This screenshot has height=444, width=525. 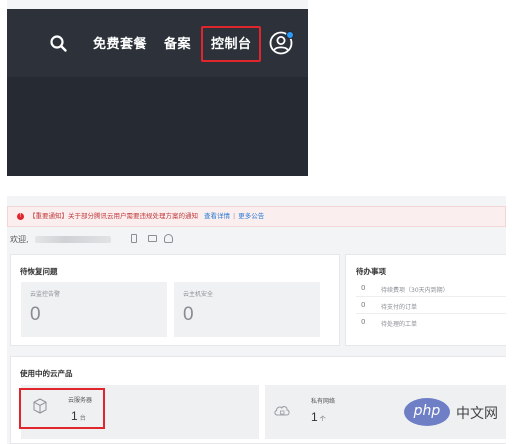 I want to click on blurred-username, so click(x=73, y=239).